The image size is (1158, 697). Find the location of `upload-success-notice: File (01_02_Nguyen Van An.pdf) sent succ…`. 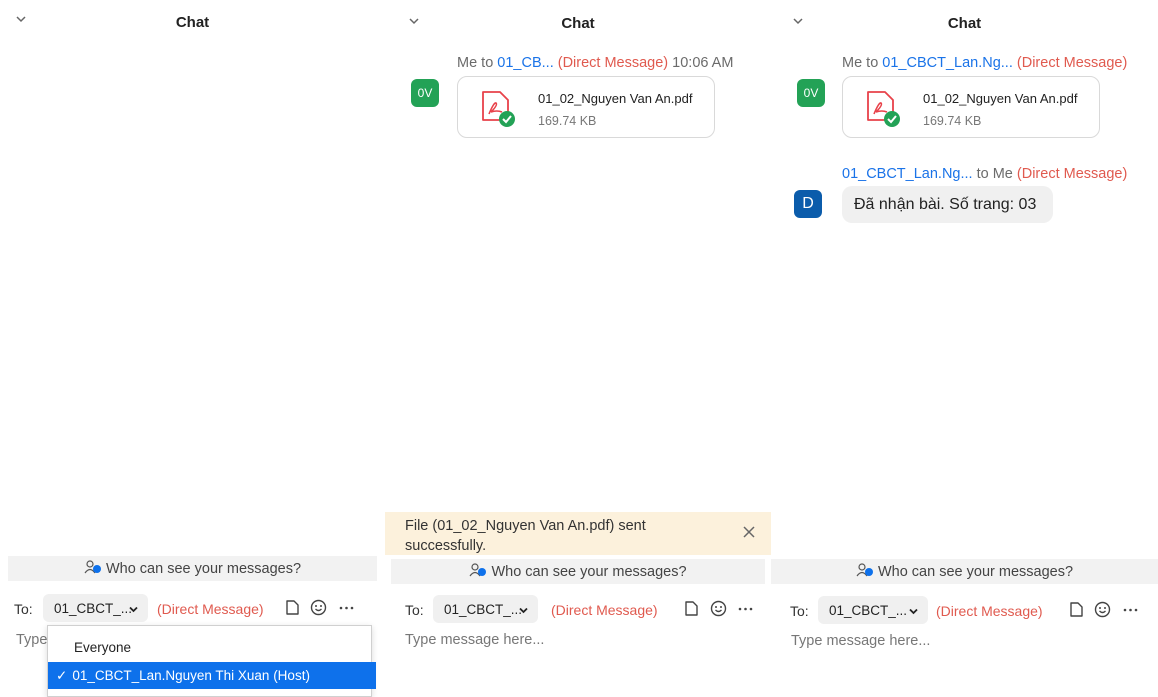

upload-success-notice: File (01_02_Nguyen Van An.pdf) sent succ… is located at coordinates (578, 533).